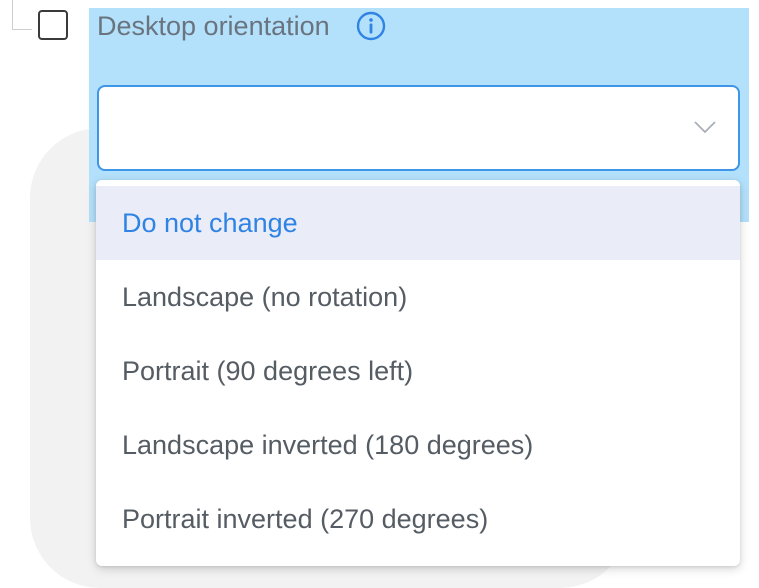  What do you see at coordinates (418, 128) in the screenshot?
I see `orientation-select` at bounding box center [418, 128].